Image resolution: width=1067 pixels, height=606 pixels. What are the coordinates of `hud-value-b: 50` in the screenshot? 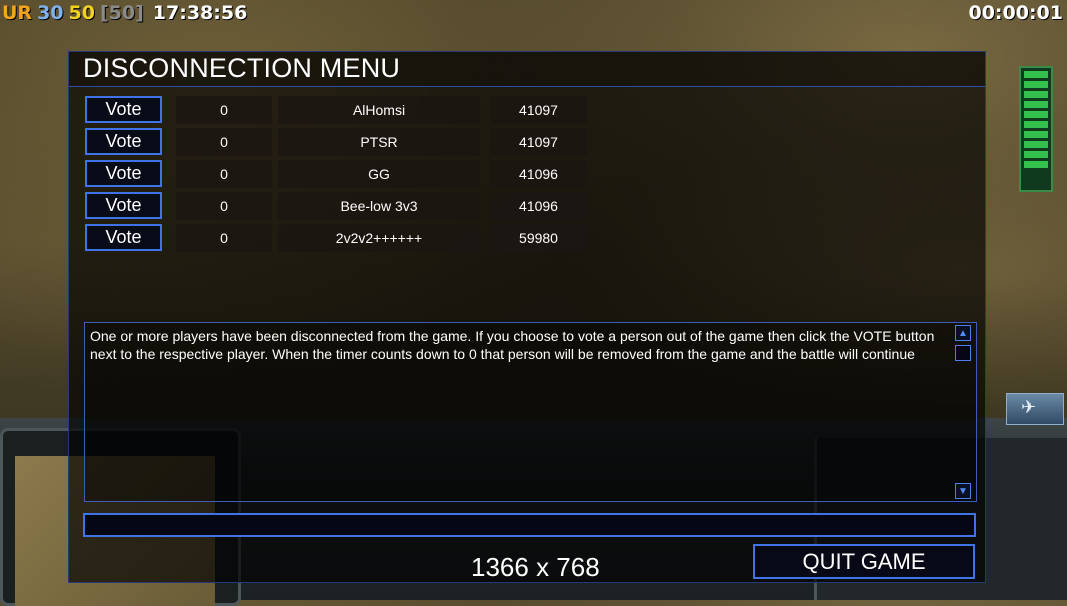 It's located at (81, 13).